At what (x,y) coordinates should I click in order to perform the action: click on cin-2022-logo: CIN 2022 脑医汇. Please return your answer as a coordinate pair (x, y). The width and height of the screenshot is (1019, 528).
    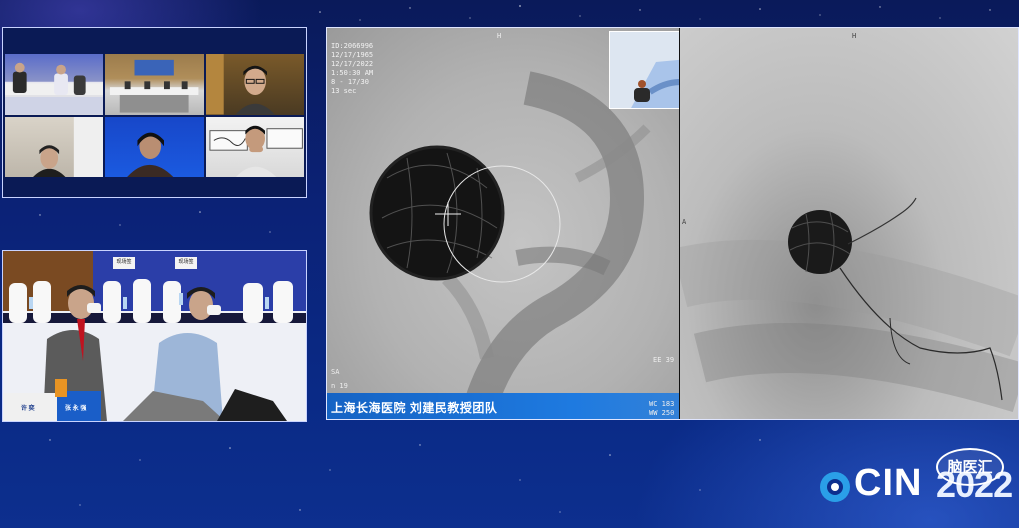
    Looking at the image, I should click on (918, 484).